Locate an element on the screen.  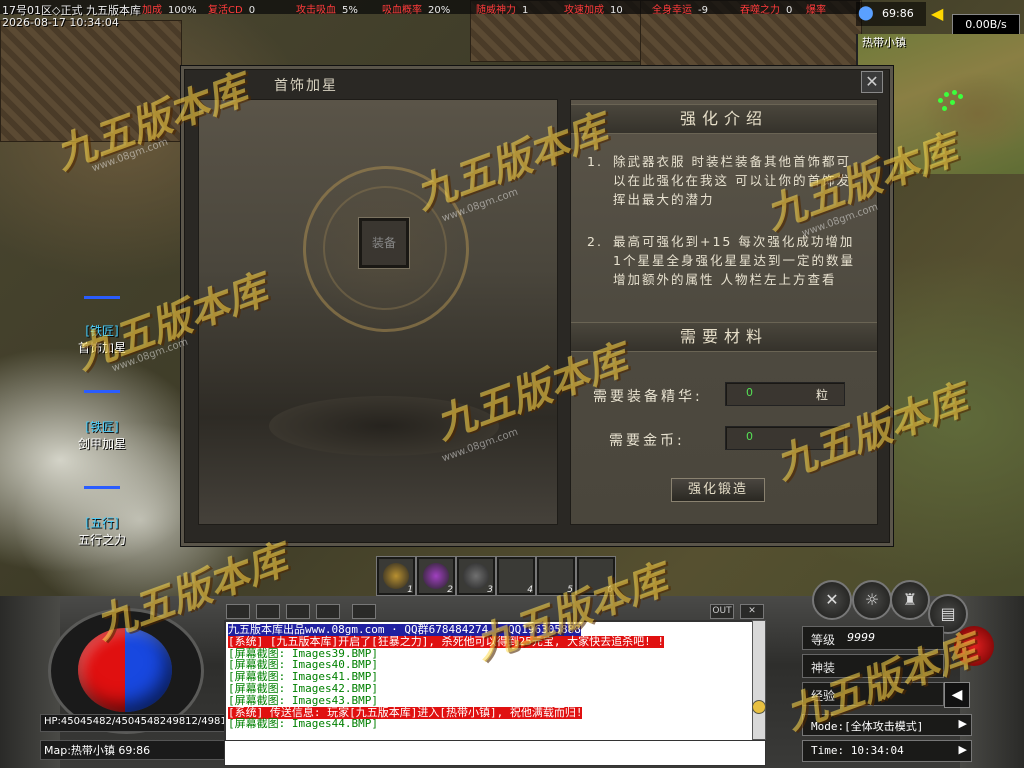
attack-mode: Mode:[全体攻击模式] is located at coordinates (867, 726).